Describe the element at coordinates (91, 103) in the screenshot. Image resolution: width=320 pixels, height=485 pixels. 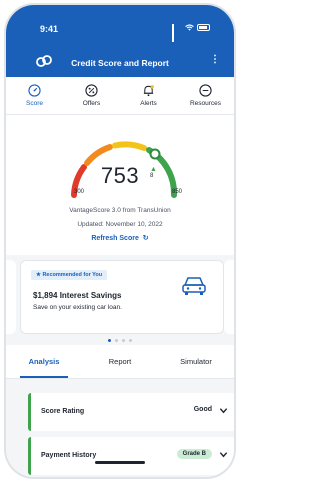
I see `tab-offers-label: Offers` at that location.